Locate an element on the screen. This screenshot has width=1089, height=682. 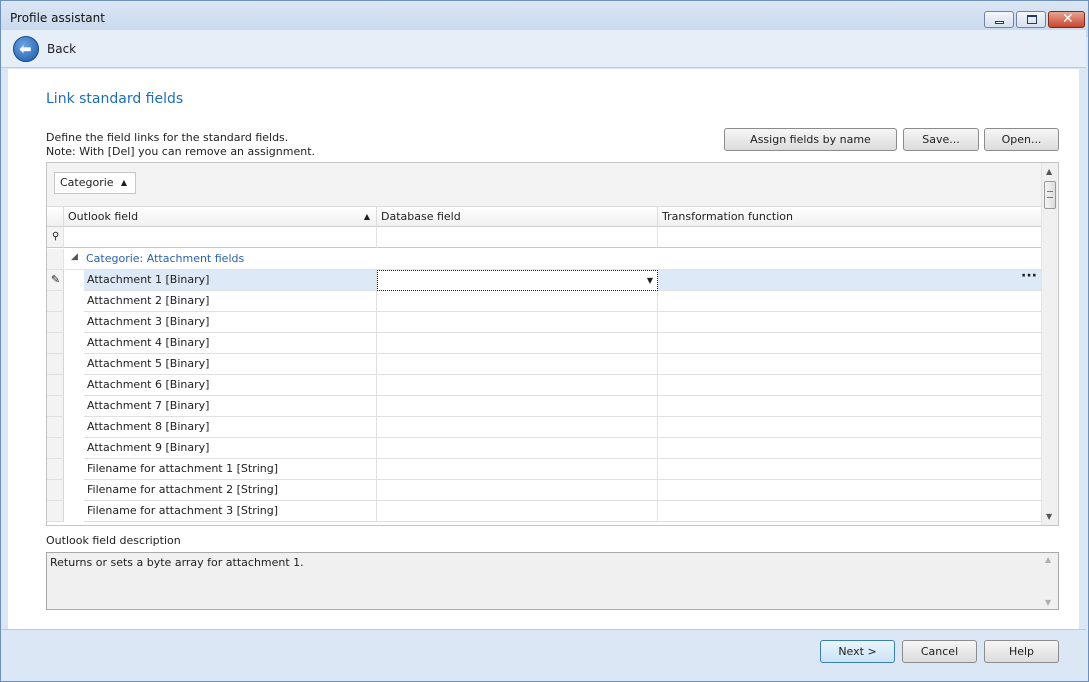
outlook-field-cell: Attachment 9 [Binary] is located at coordinates (230, 448).